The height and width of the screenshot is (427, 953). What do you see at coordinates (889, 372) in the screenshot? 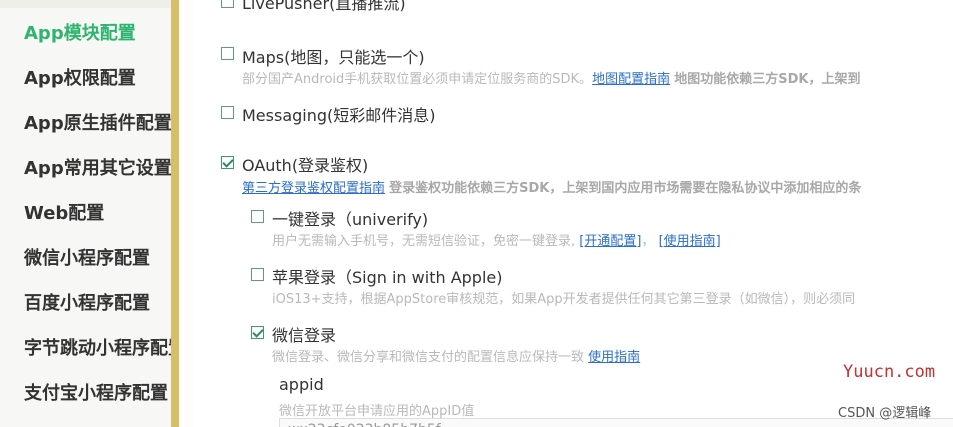
I see `watermark-text: Yuucn.com` at bounding box center [889, 372].